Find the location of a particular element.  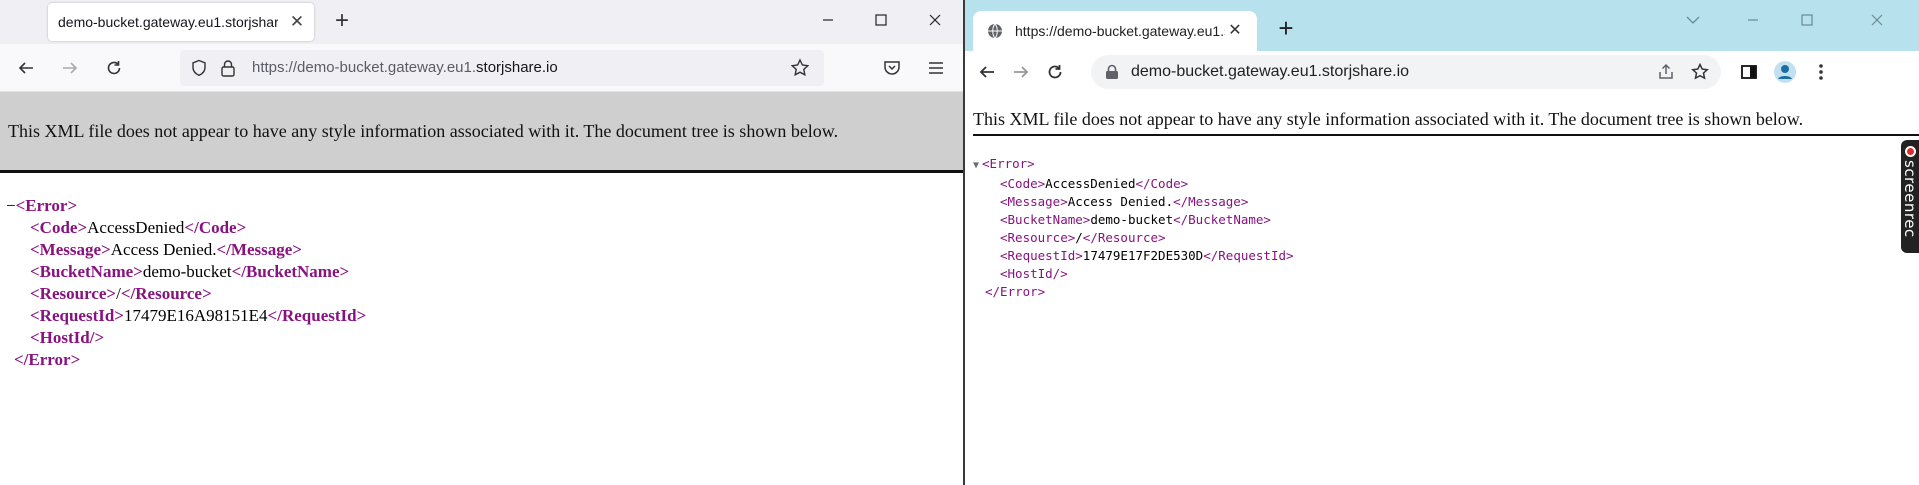

side-panel-icon is located at coordinates (1749, 72).